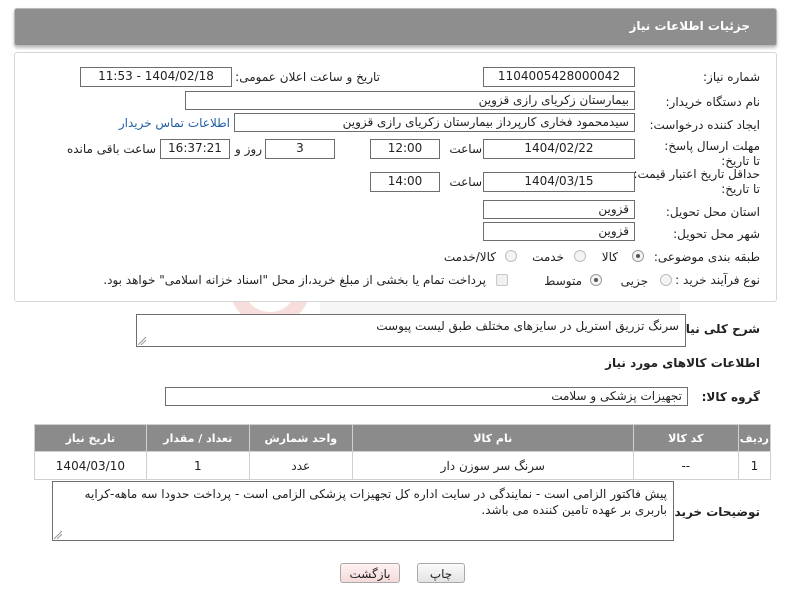  Describe the element at coordinates (300, 438) in the screenshot. I see `column-header-unit: واحد شمارش` at that location.